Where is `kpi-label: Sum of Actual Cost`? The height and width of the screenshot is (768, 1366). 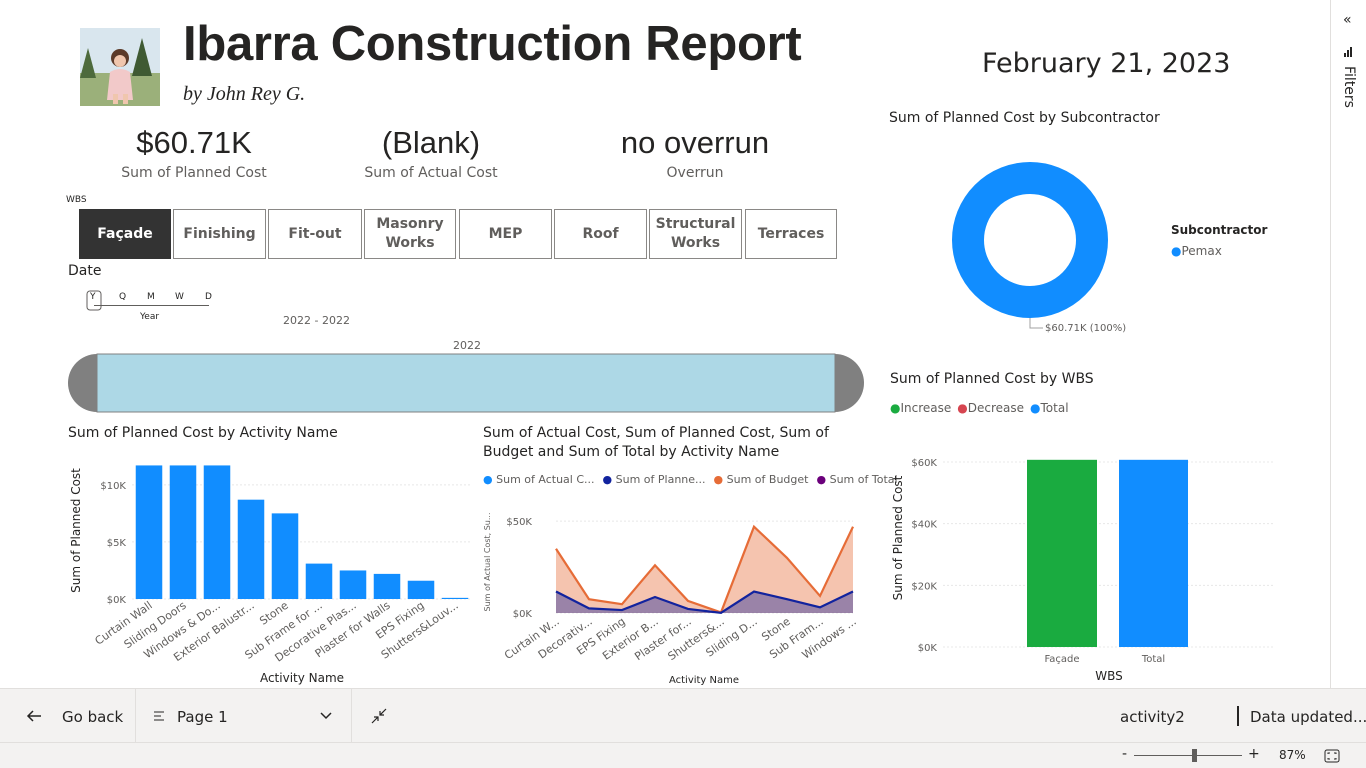 kpi-label: Sum of Actual Cost is located at coordinates (431, 173).